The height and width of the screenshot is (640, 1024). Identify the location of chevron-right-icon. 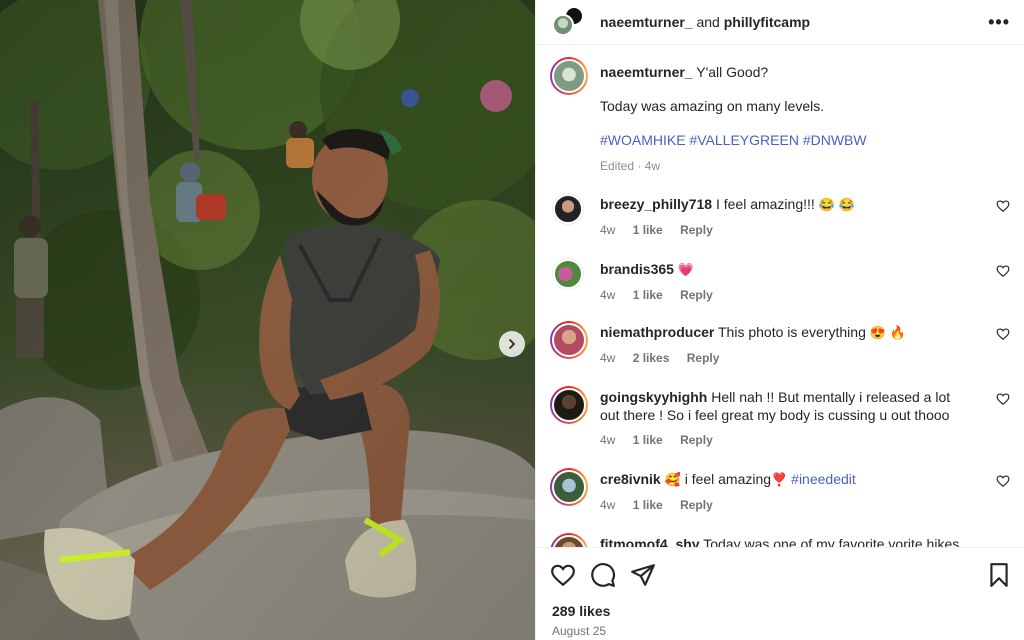
(512, 344).